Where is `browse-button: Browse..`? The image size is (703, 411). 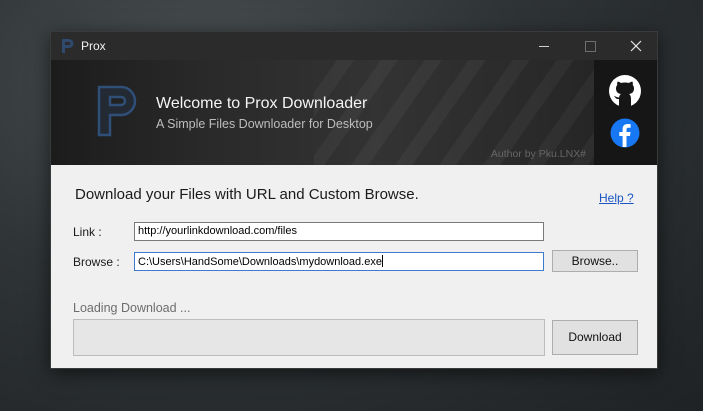 browse-button: Browse.. is located at coordinates (595, 261).